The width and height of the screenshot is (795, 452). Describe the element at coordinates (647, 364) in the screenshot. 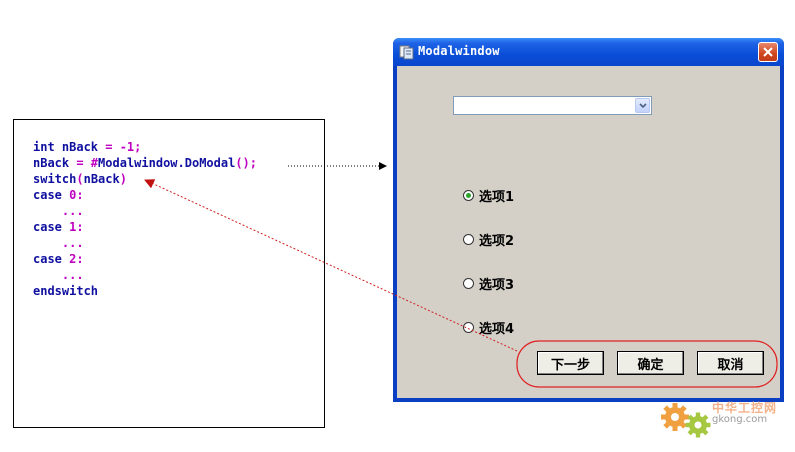

I see `buttons-highlight-ellipse` at that location.